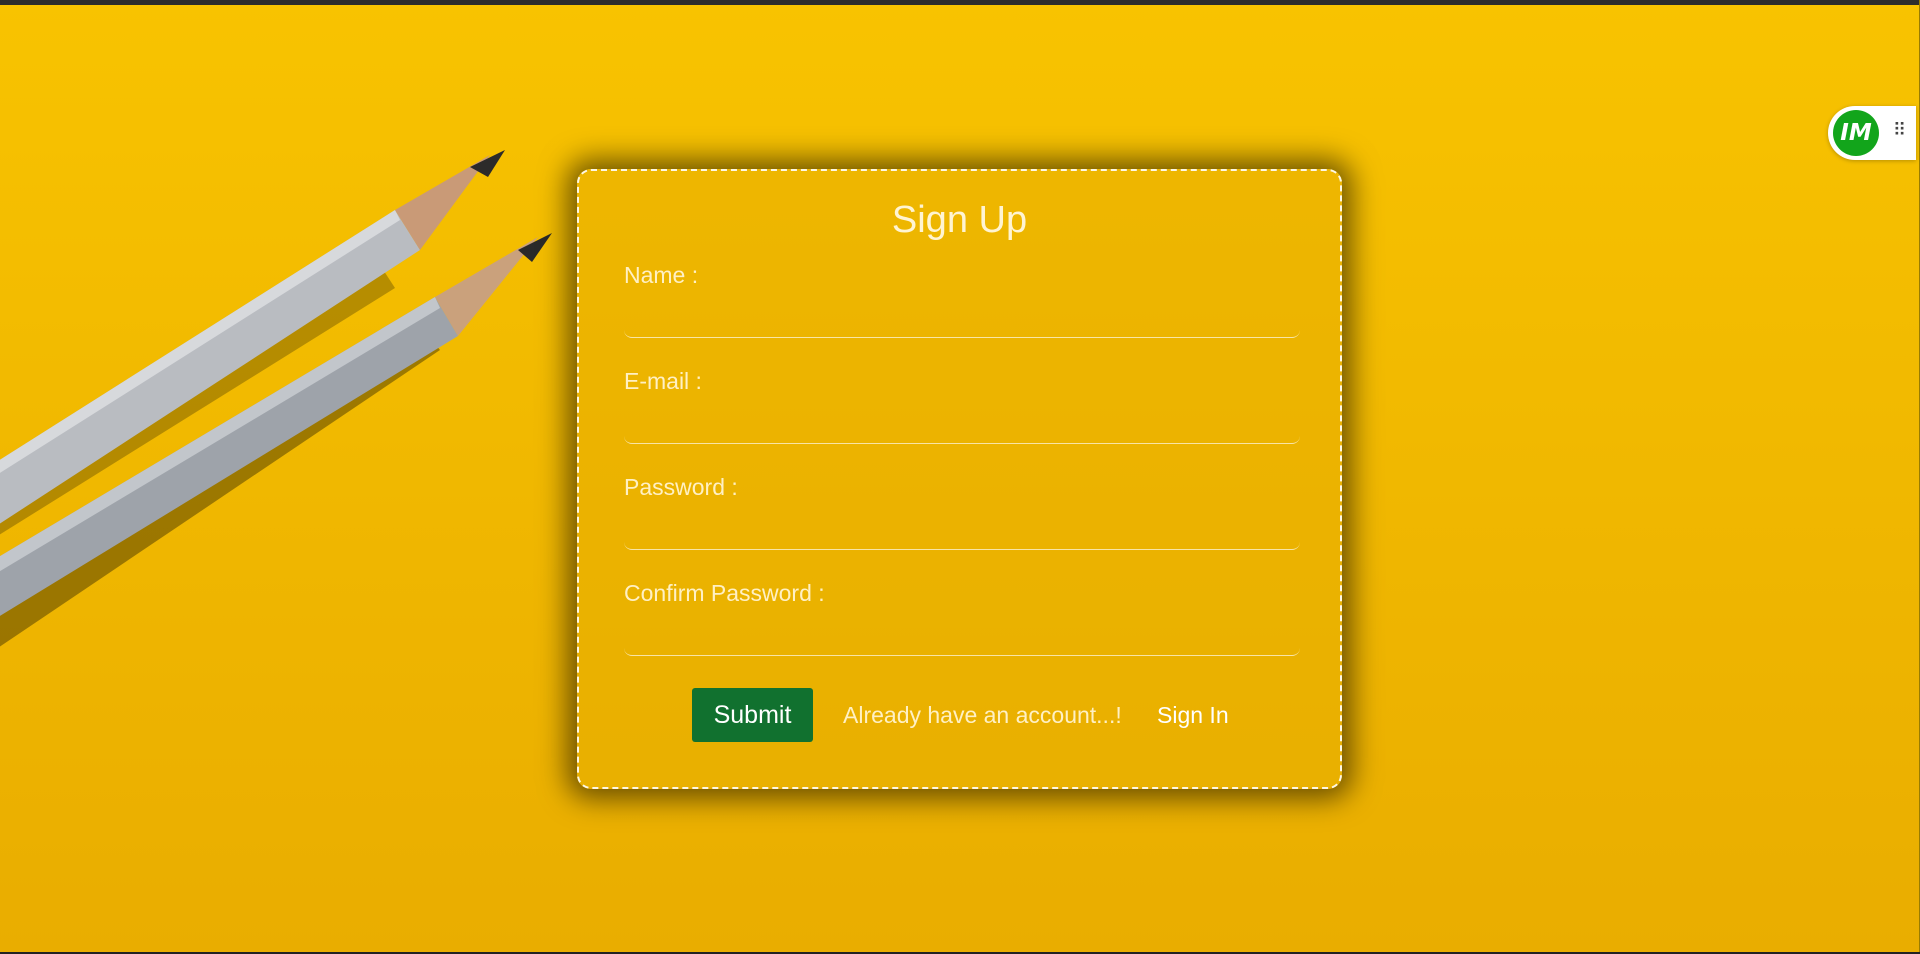 The width and height of the screenshot is (1920, 954). I want to click on sign-in-link: Sign In, so click(1193, 715).